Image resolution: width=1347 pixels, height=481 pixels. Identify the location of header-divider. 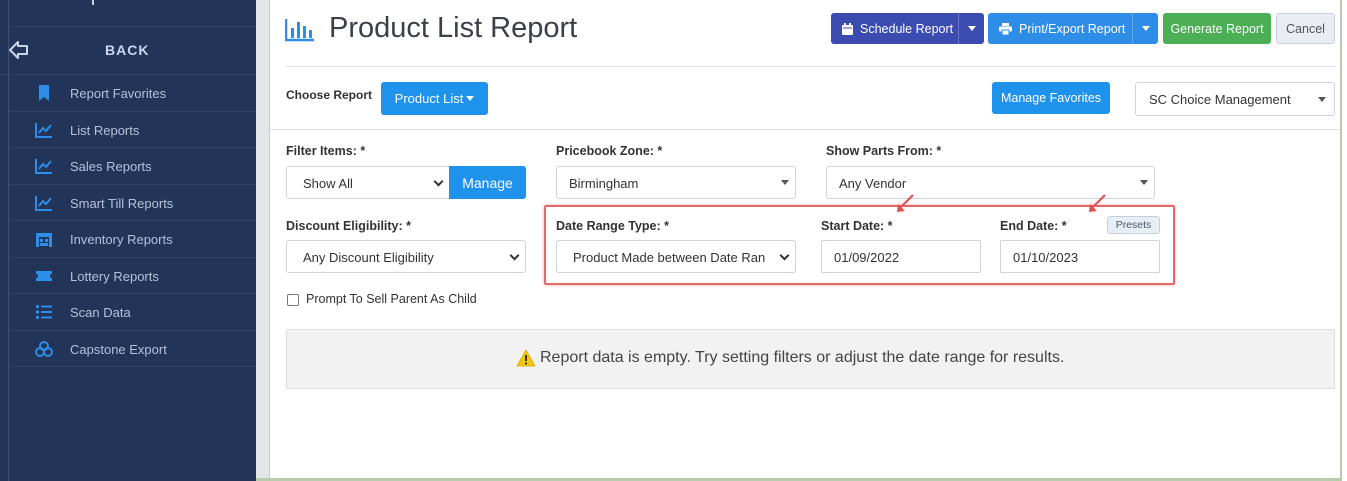
(810, 66).